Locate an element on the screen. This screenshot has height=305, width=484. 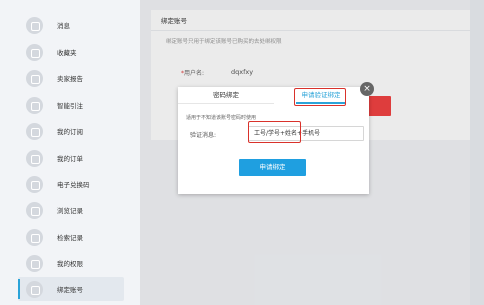
dialog-hint: 适用于不知道该账号密码时使用 is located at coordinates (221, 118).